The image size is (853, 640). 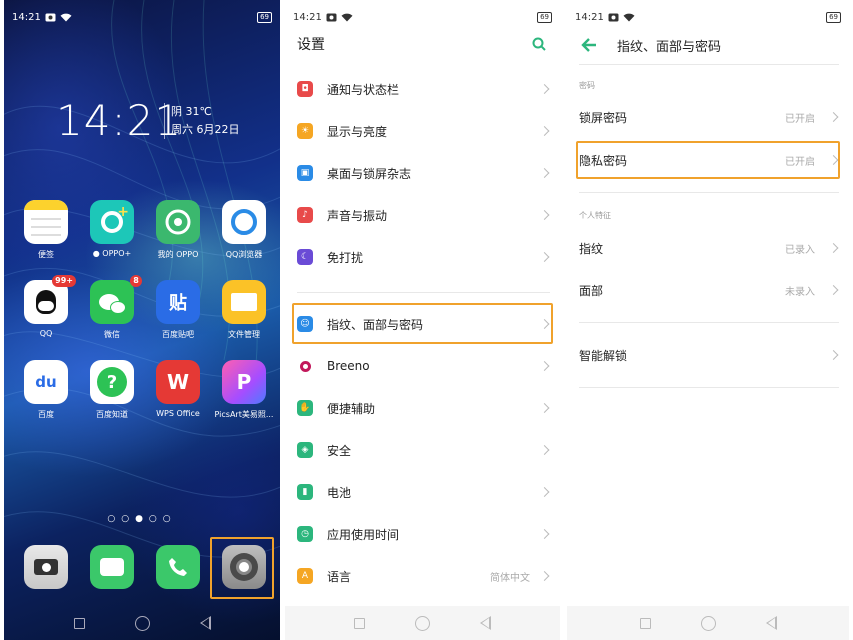 I want to click on settings-item-breeno: Breeno, so click(x=422, y=366).